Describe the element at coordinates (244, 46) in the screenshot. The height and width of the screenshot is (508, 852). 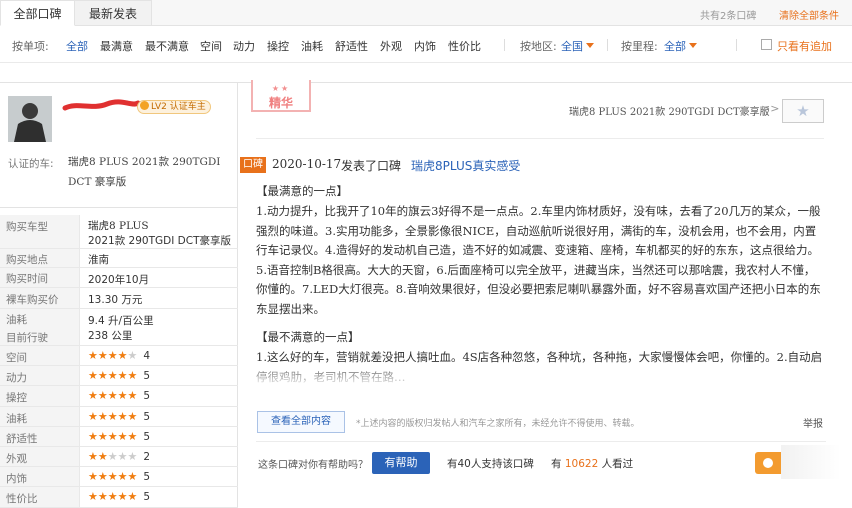
I see `filter-power: 动力` at that location.